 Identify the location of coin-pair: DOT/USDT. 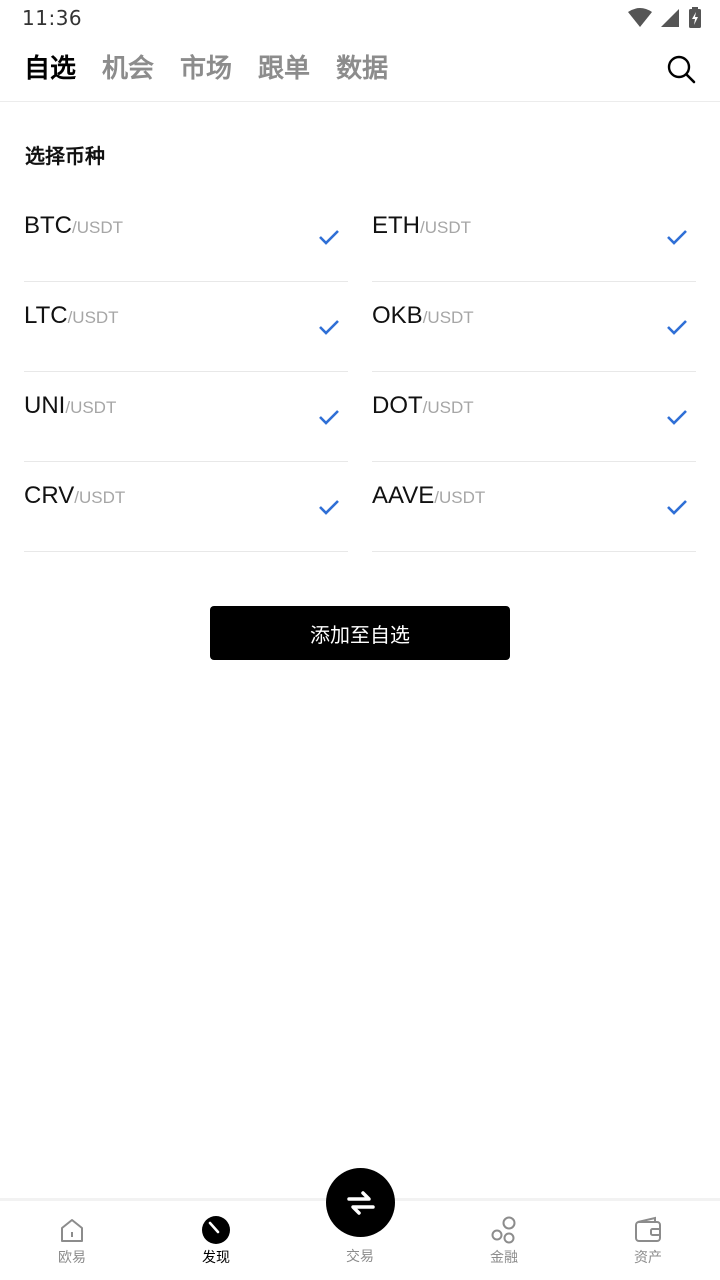
(423, 406).